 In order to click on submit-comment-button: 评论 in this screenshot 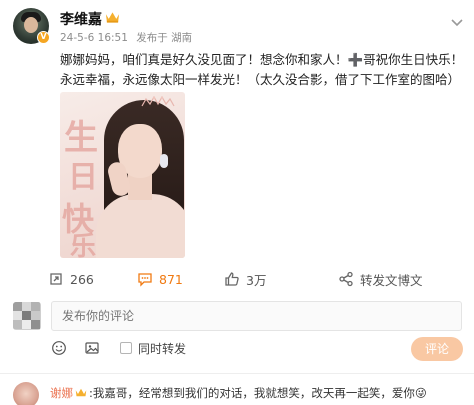, I will do `click(437, 349)`.